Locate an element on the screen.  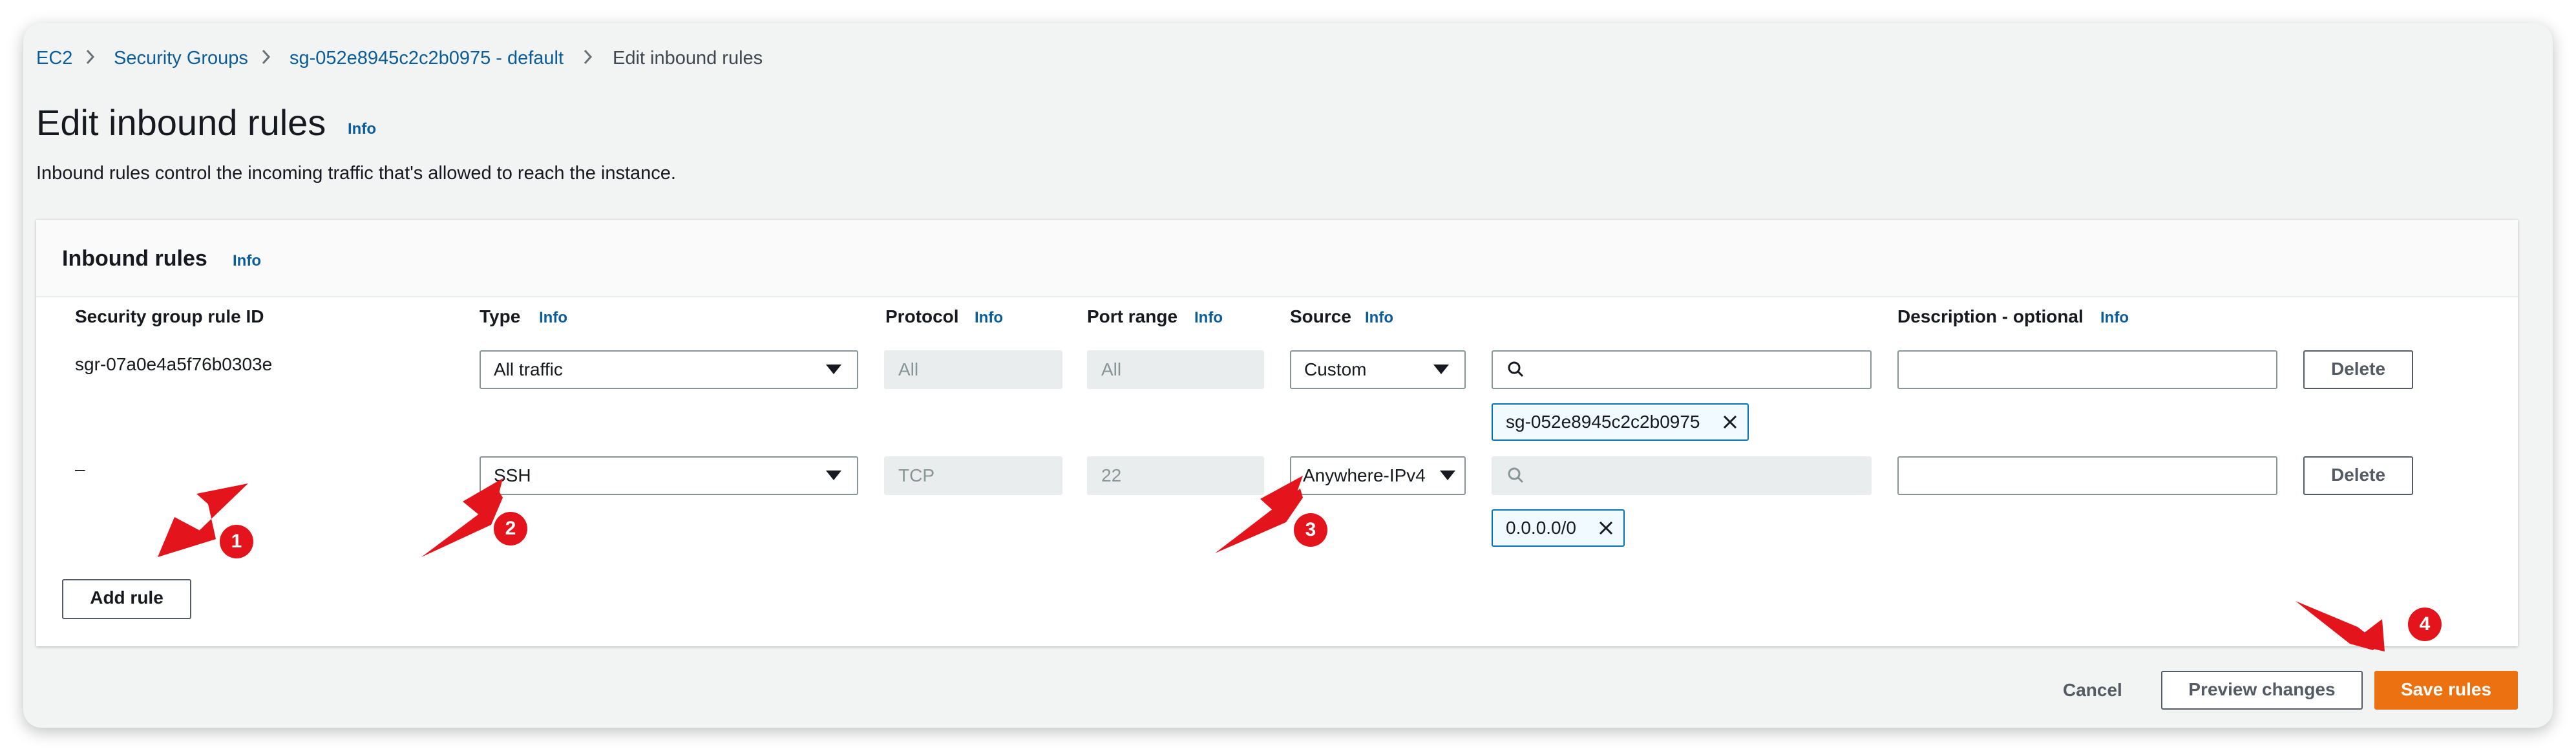
source-select: Anywhere-IPv4 is located at coordinates (1378, 475).